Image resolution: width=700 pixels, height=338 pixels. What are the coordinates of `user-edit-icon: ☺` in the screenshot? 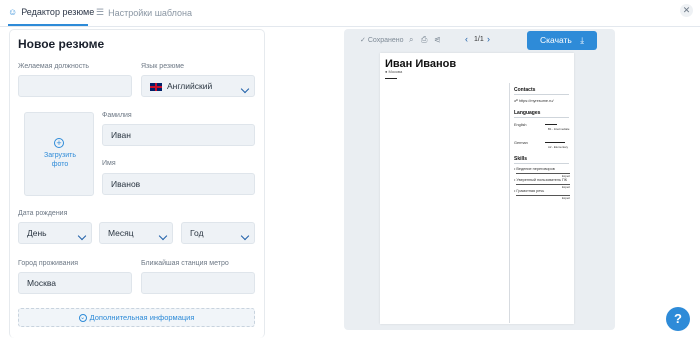 It's located at (13, 12).